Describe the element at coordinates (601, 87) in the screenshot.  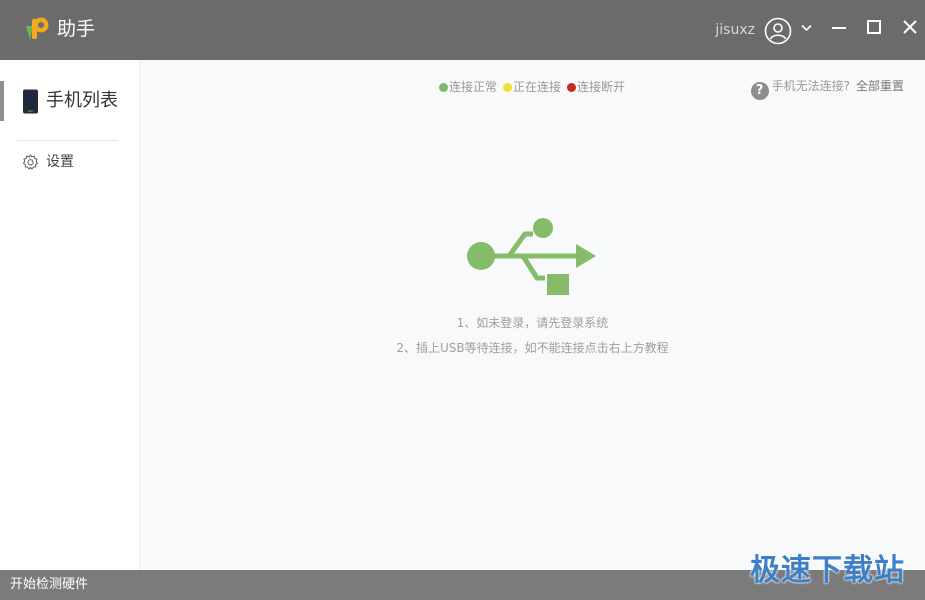
I see `legend-label: 连接断开` at that location.